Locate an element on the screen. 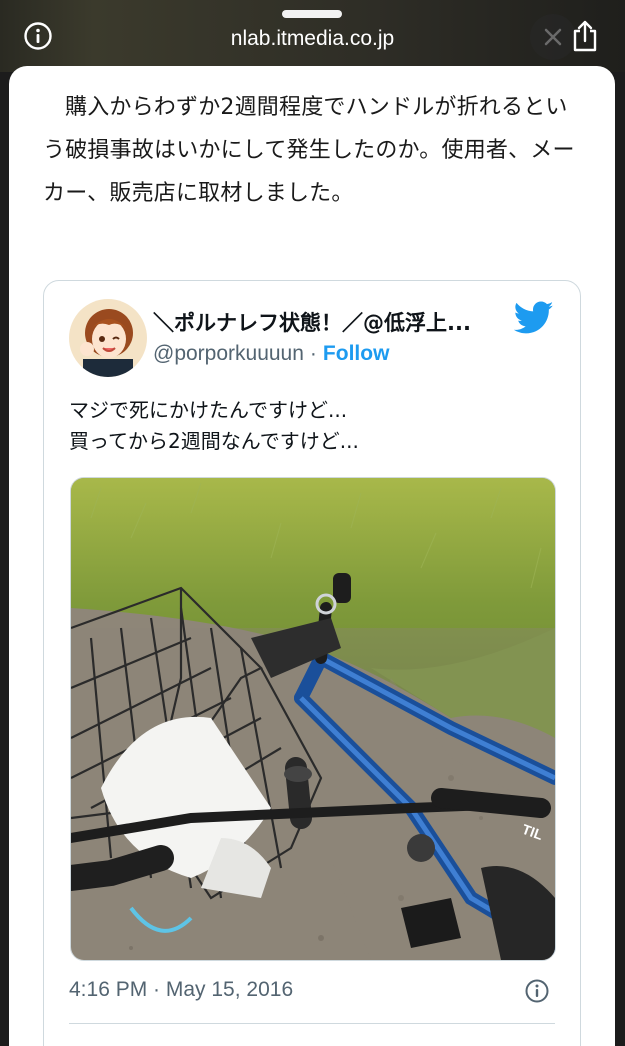  sheet-grabber is located at coordinates (312, 14).